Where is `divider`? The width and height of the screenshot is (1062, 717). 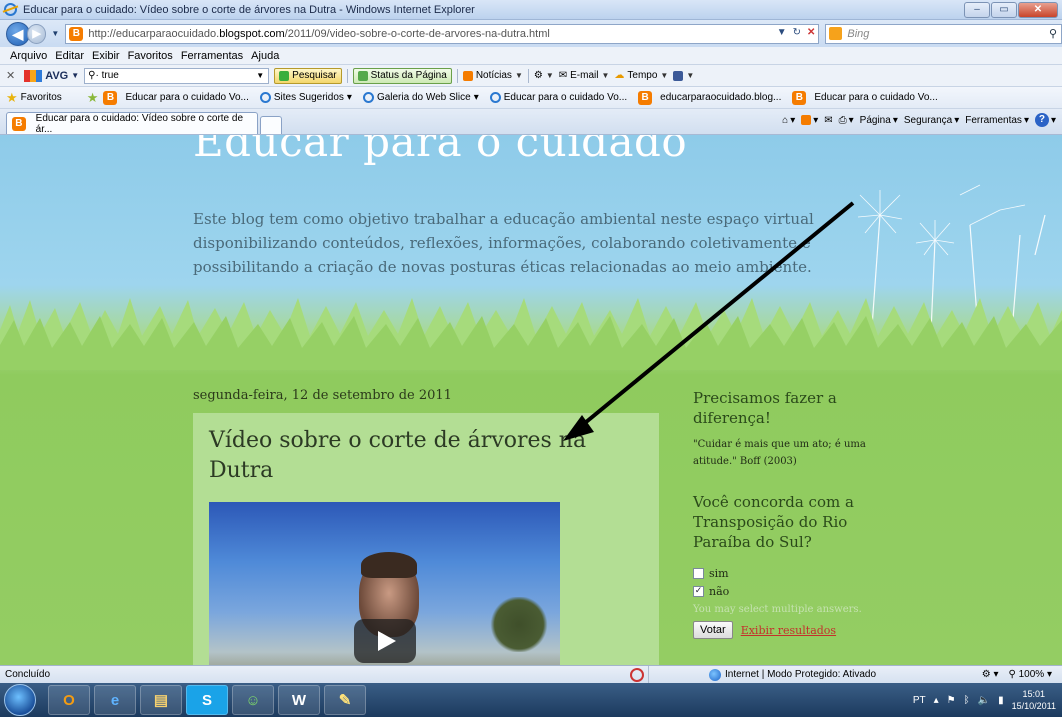 divider is located at coordinates (347, 75).